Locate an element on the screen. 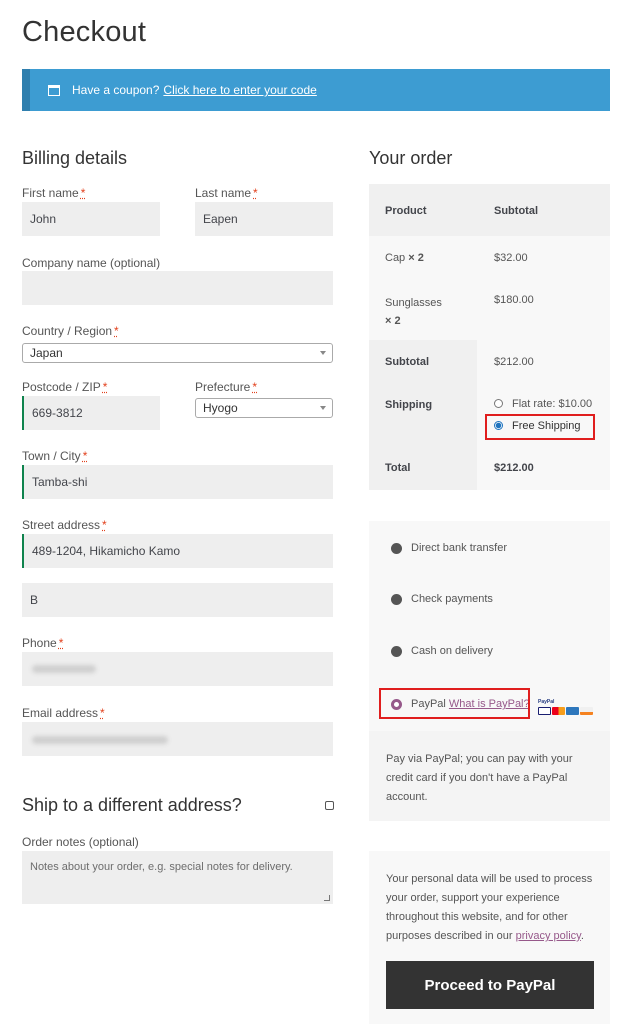 This screenshot has height=1024, width=637. card-logos: PayPal is located at coordinates (566, 706).